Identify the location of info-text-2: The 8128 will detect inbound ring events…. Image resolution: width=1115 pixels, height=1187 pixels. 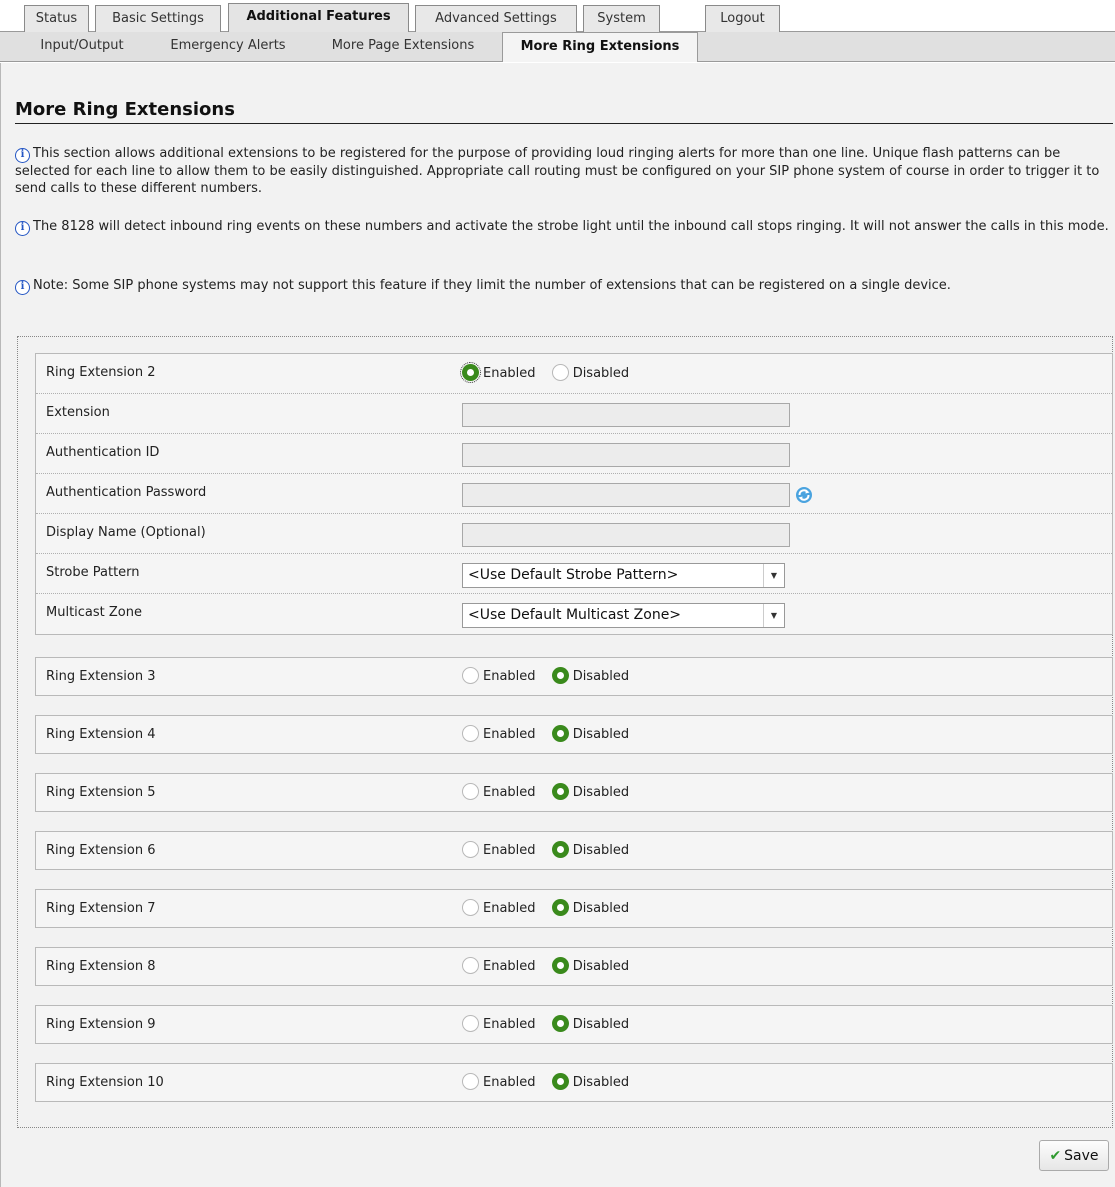
(571, 226).